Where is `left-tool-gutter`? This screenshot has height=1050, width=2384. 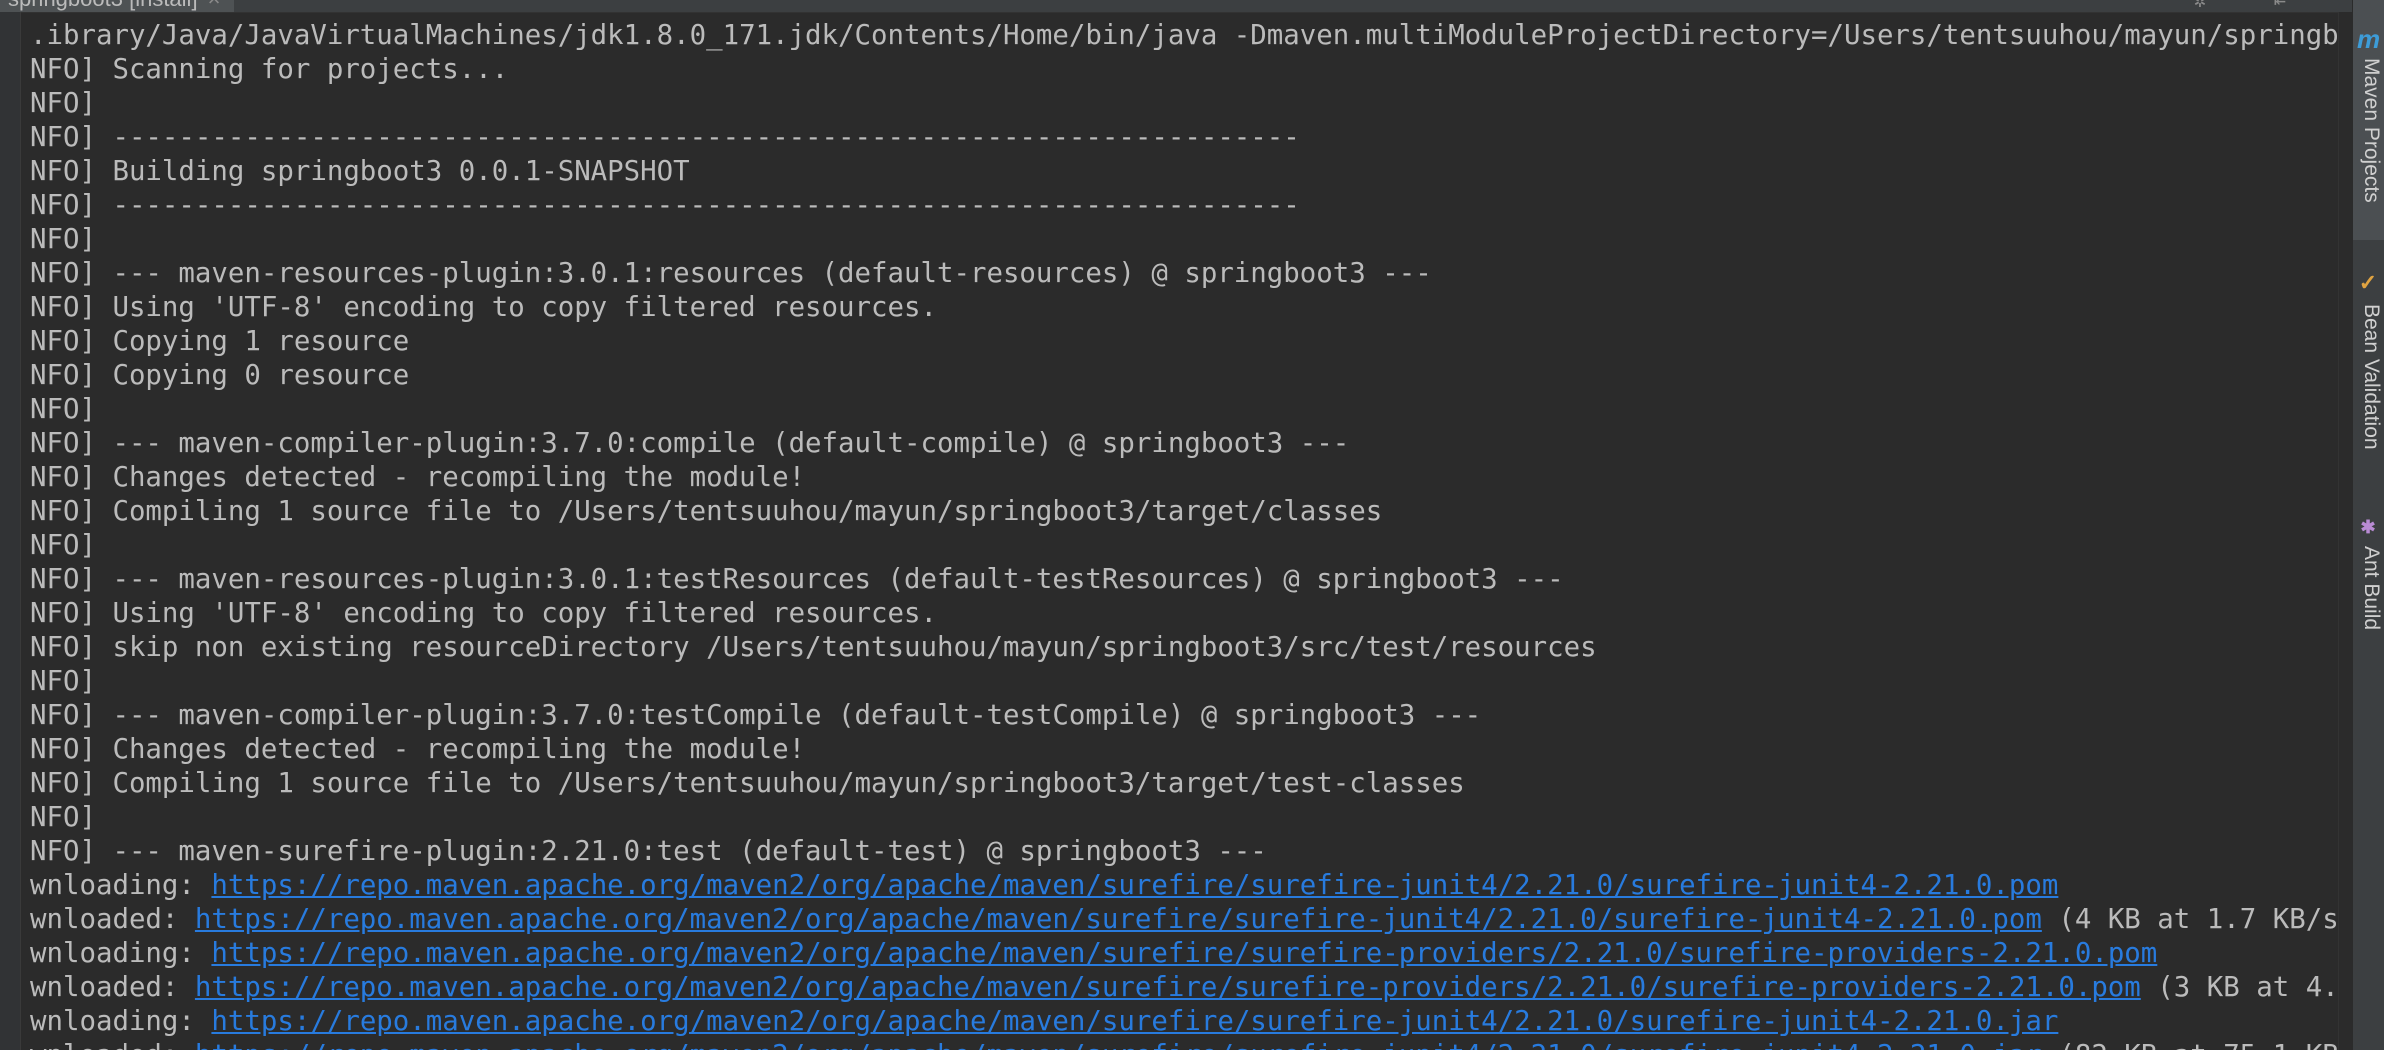 left-tool-gutter is located at coordinates (10, 531).